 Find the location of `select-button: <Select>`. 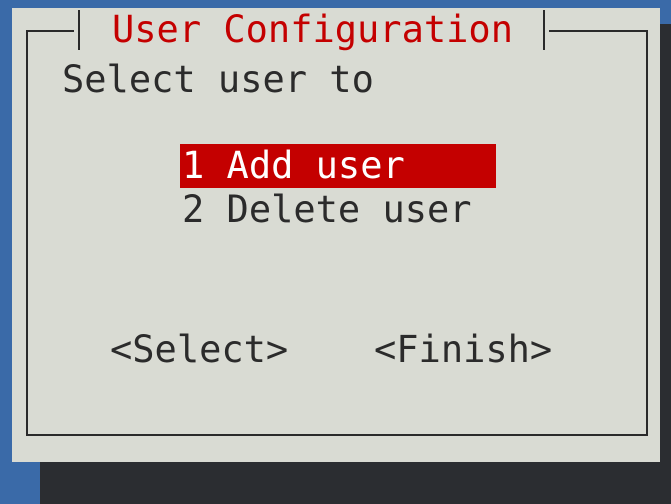

select-button: <Select> is located at coordinates (199, 350).